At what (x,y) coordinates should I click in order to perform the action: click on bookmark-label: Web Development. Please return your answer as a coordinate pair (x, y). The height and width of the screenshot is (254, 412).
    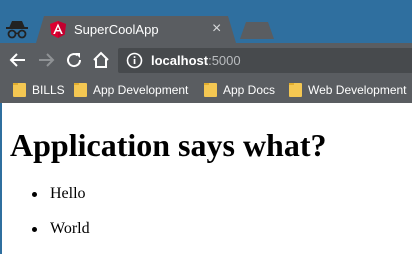
    Looking at the image, I should click on (357, 90).